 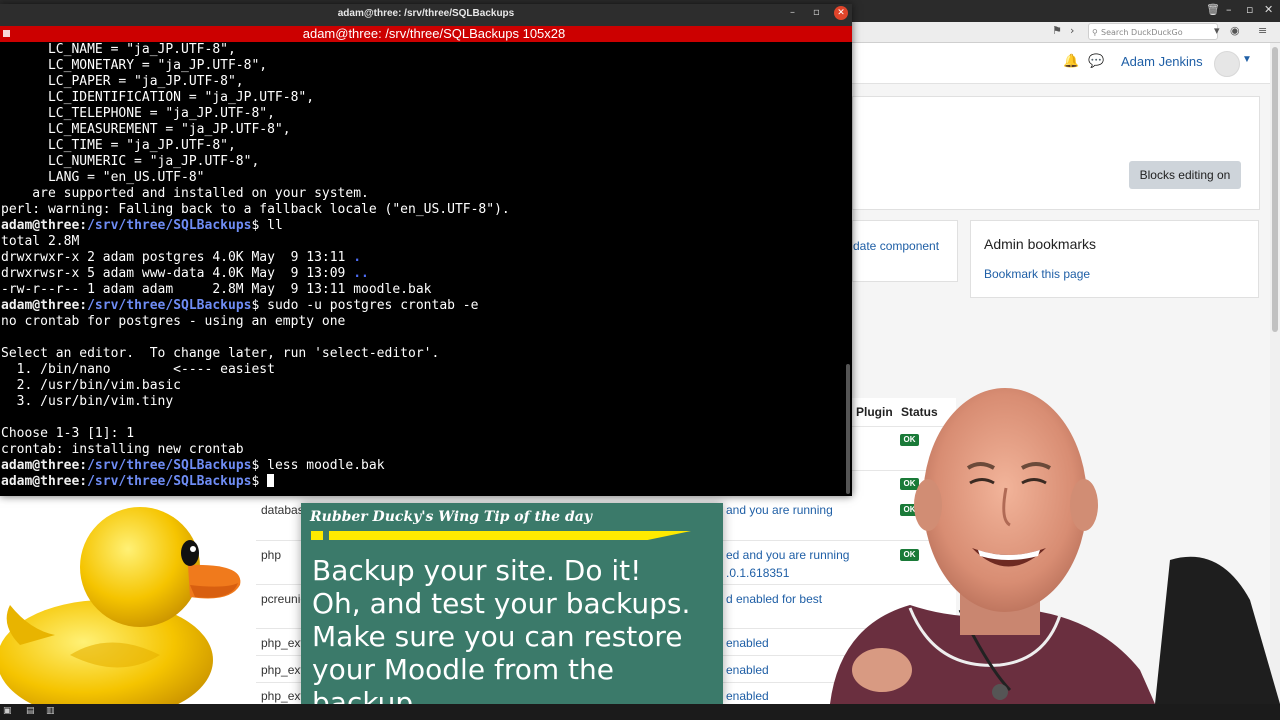 I want to click on terminal-minimize-icon: –, so click(x=792, y=12).